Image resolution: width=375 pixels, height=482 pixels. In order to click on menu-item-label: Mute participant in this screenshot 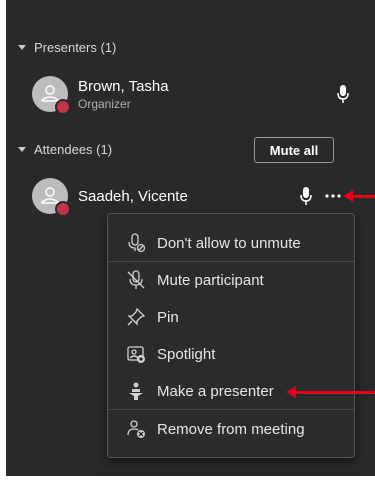, I will do `click(210, 280)`.